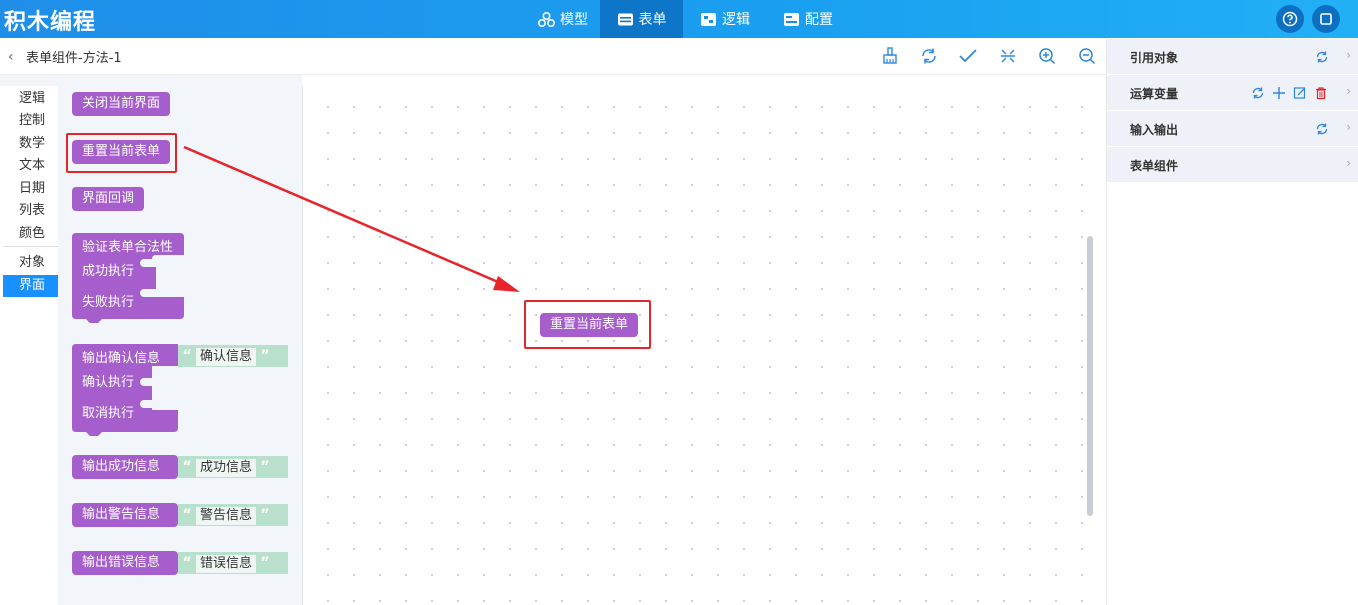  I want to click on plus-icon, so click(1279, 93).